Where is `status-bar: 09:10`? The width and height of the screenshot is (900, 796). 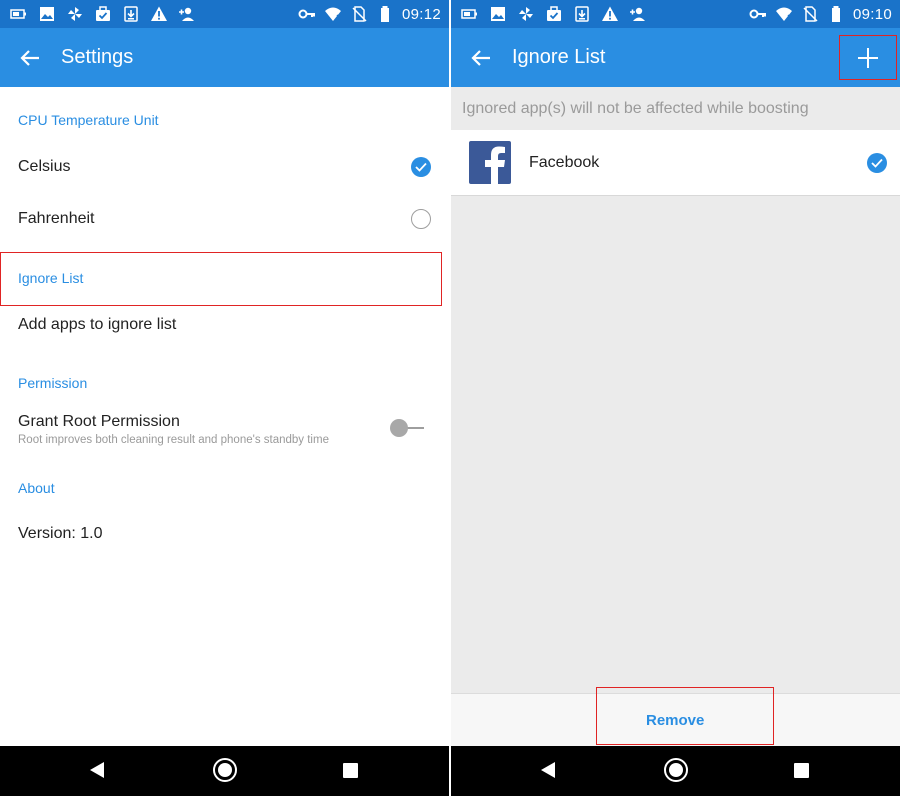
status-bar: 09:10 is located at coordinates (675, 14).